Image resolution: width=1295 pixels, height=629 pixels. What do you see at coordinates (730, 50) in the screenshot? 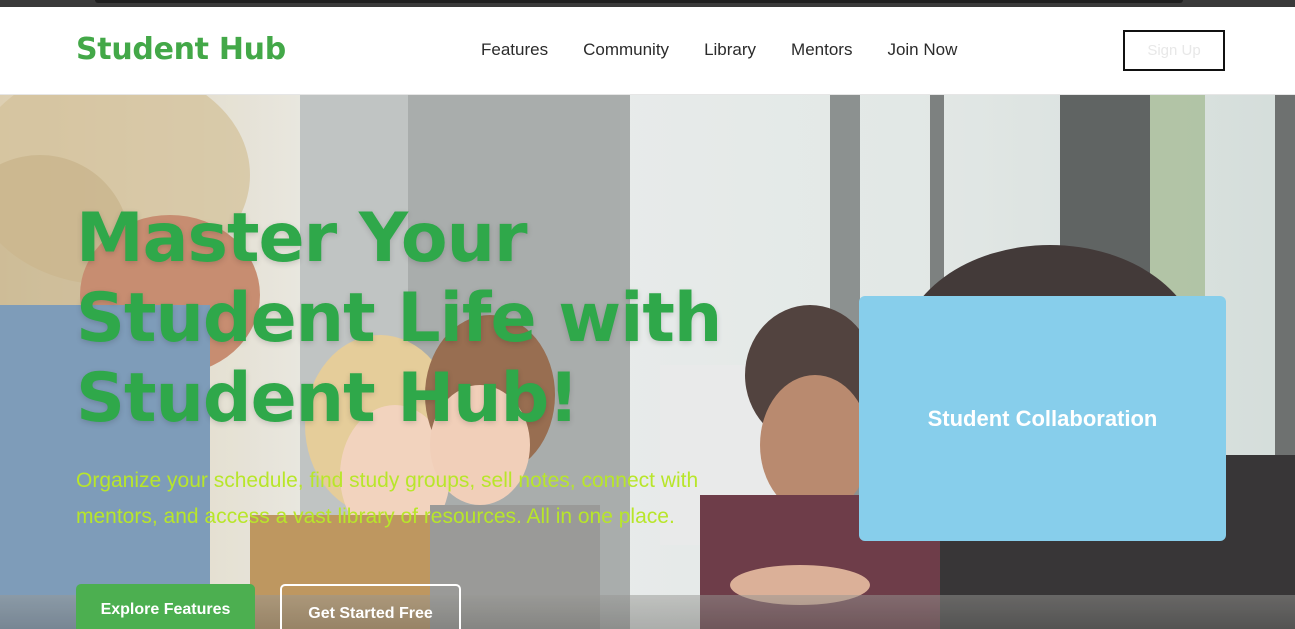
I see `nav-library: Library` at bounding box center [730, 50].